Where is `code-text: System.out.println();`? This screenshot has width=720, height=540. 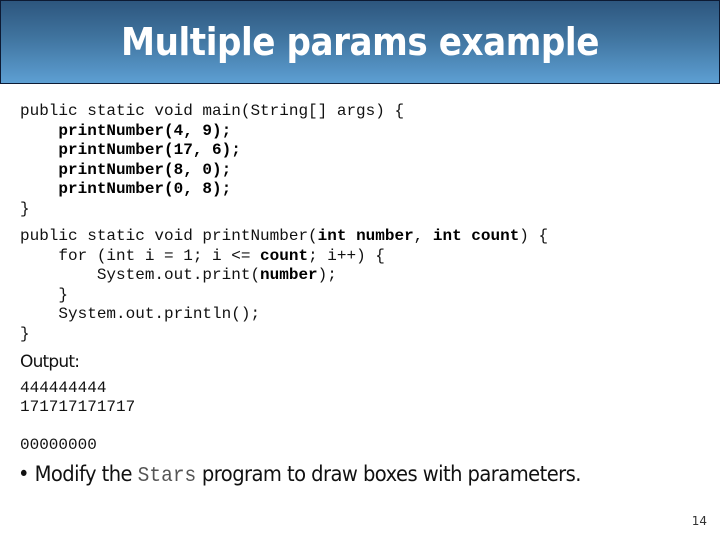
code-text: System.out.println(); is located at coordinates (140, 314).